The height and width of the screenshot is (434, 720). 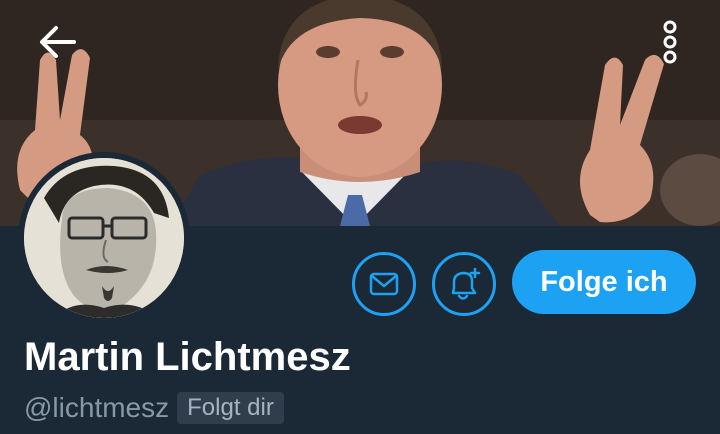 What do you see at coordinates (604, 282) in the screenshot?
I see `follow-button: Folge ich` at bounding box center [604, 282].